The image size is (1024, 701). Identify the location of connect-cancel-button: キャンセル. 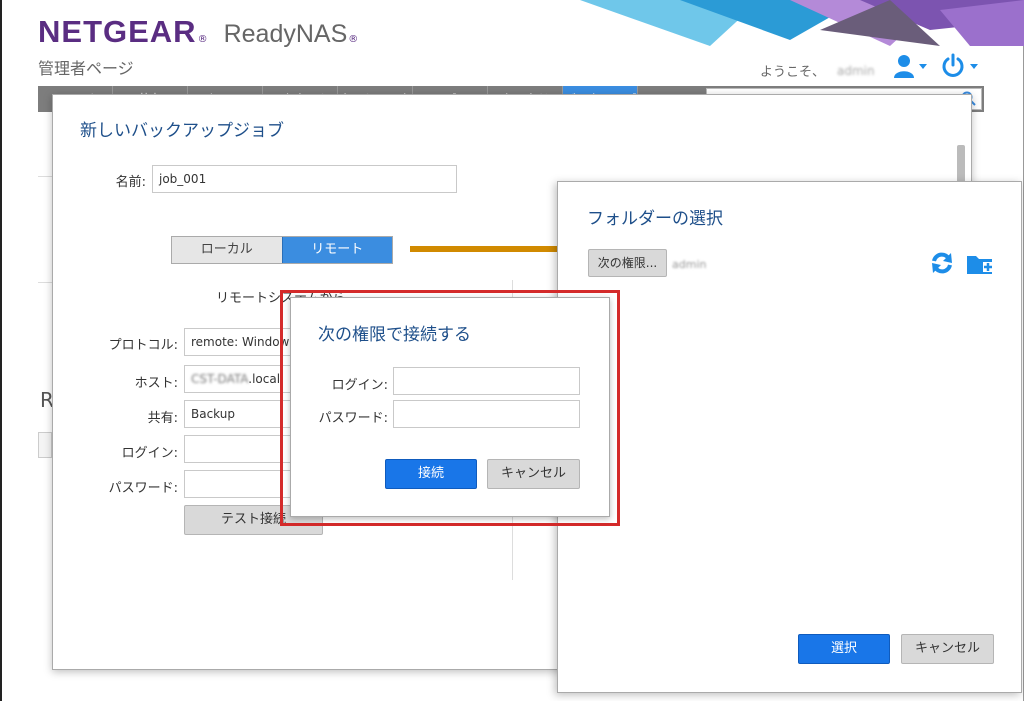
(533, 474).